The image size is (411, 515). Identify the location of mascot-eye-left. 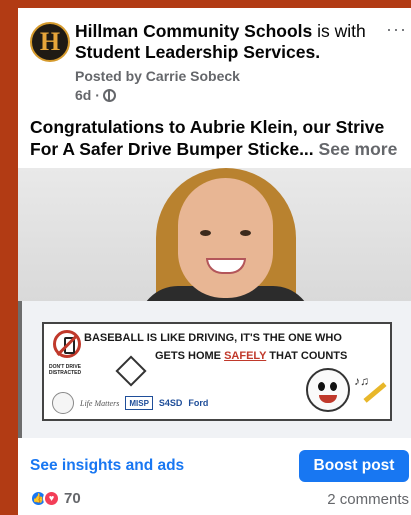
(321, 386).